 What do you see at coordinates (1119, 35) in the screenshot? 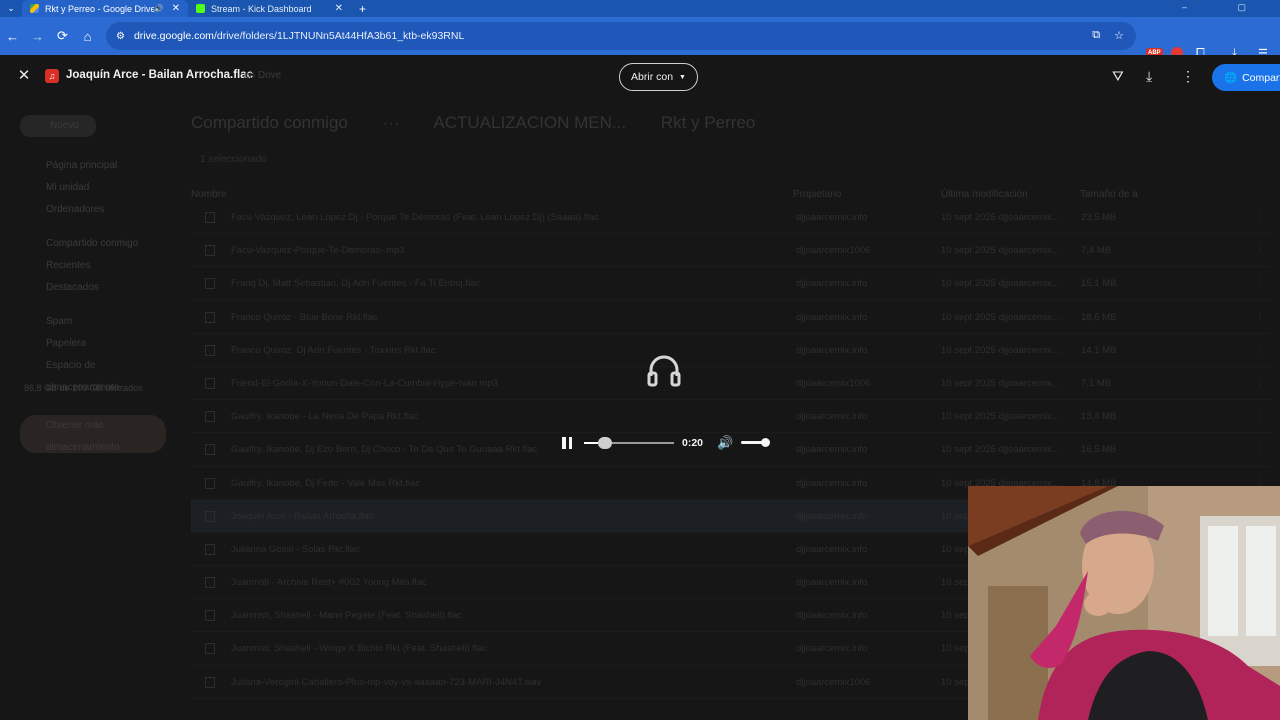
I see `bookmark-star-icon: ☆` at bounding box center [1119, 35].